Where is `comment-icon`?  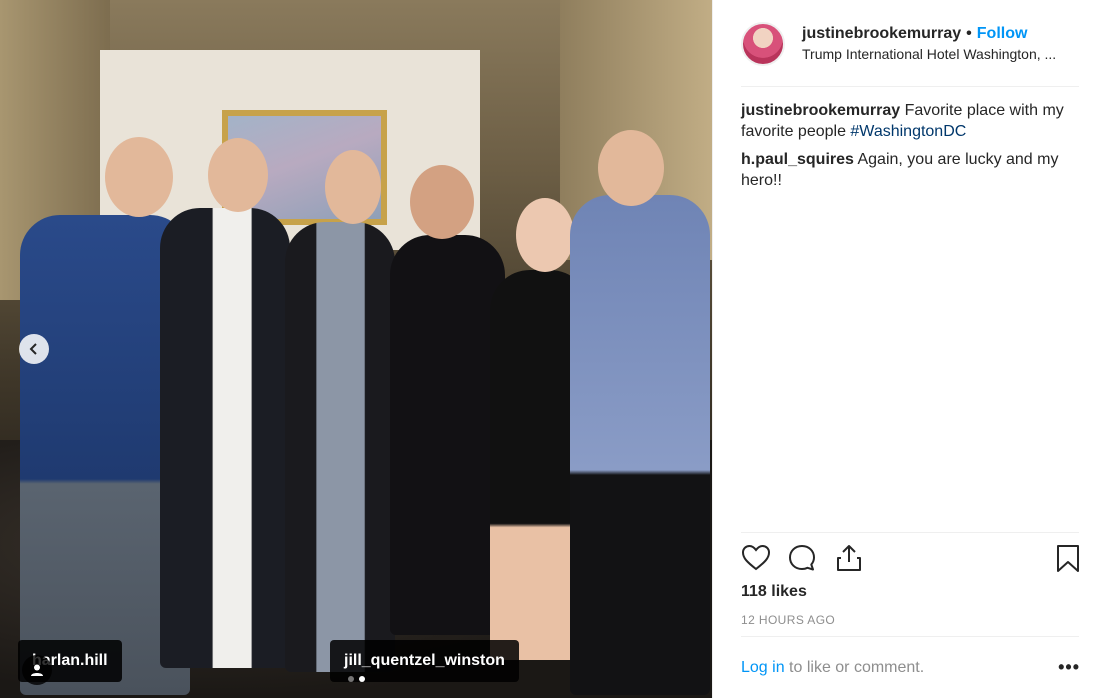
comment-icon is located at coordinates (802, 558).